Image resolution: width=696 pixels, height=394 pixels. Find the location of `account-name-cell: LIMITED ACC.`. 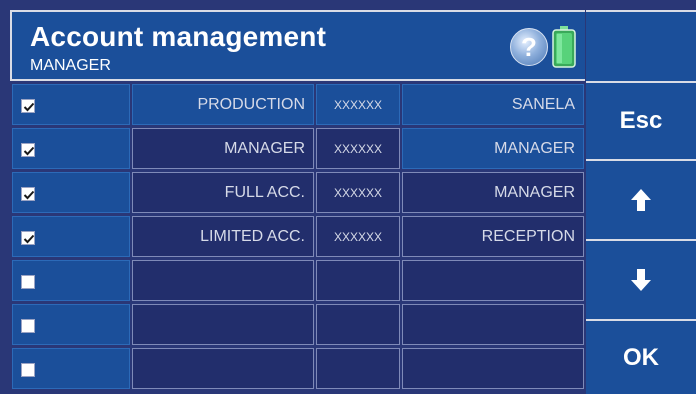

account-name-cell: LIMITED ACC. is located at coordinates (223, 236).